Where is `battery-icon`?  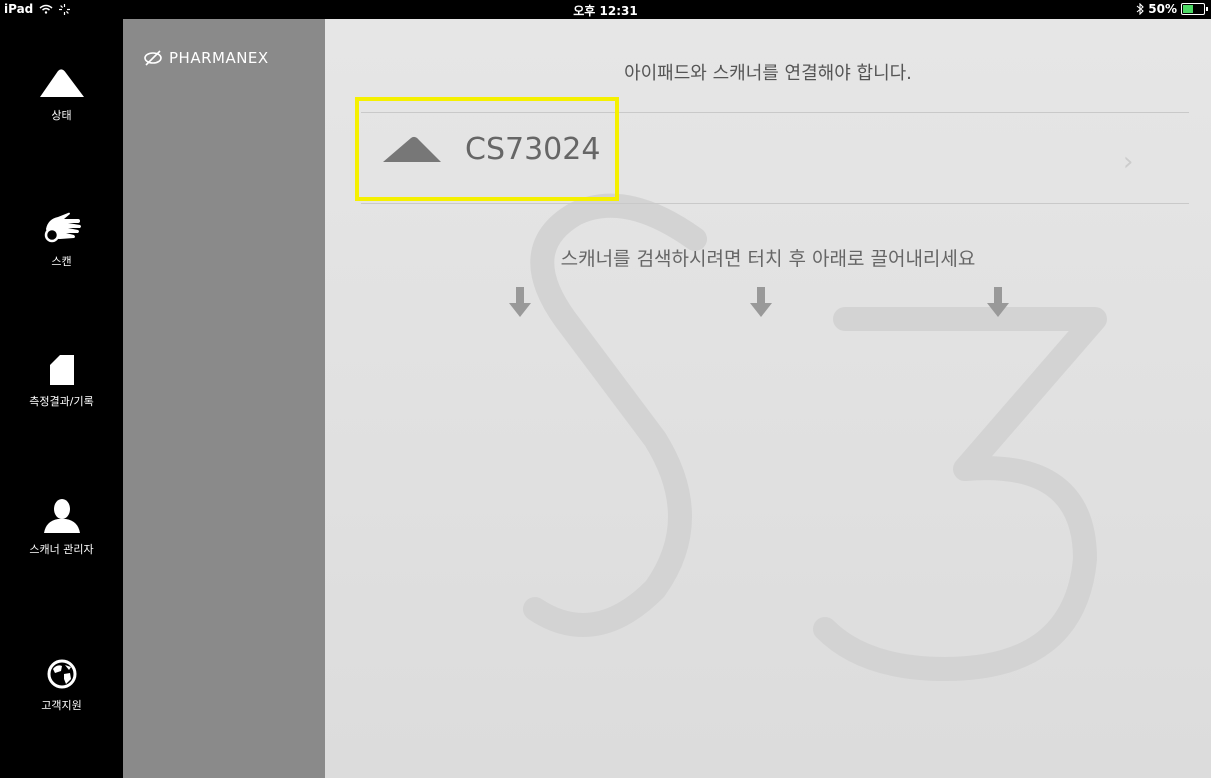 battery-icon is located at coordinates (1194, 9).